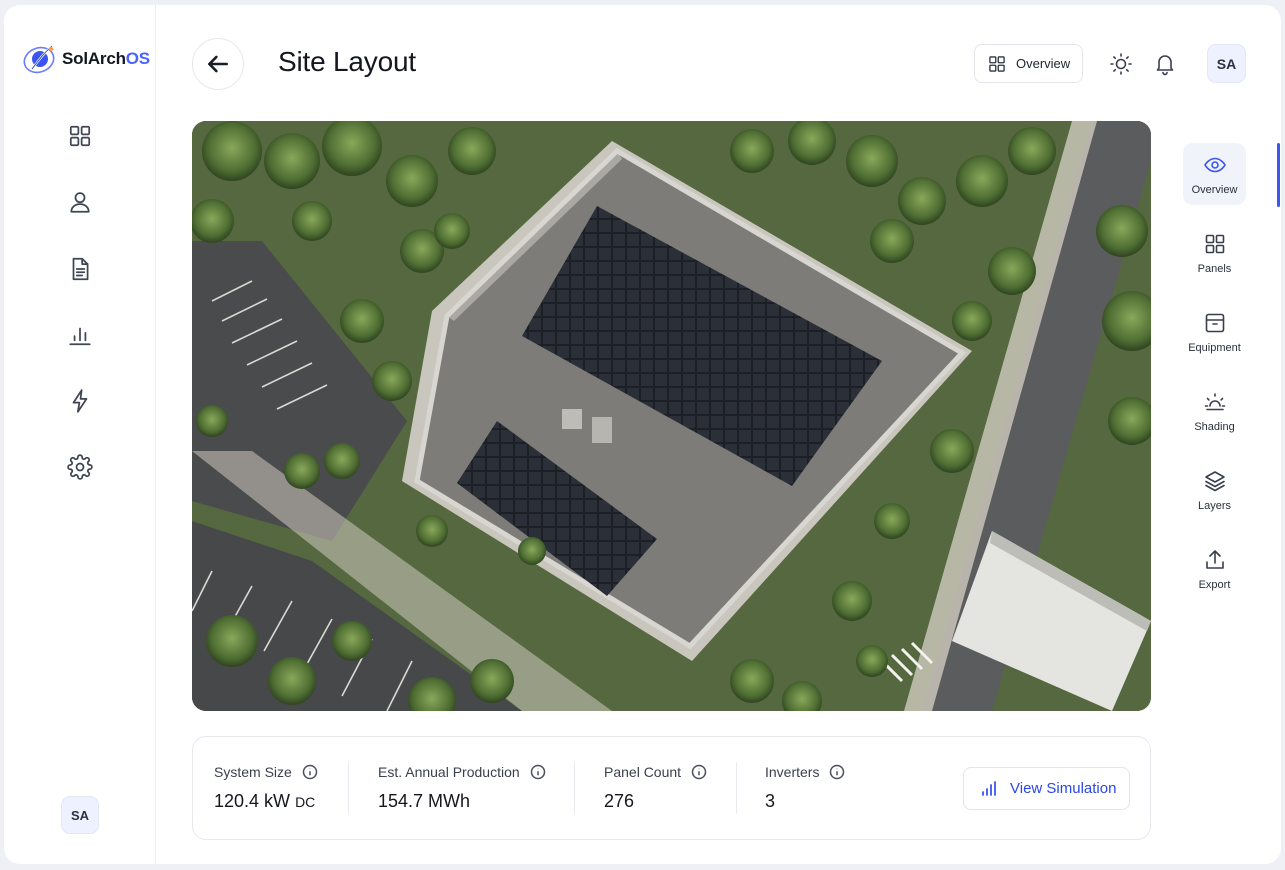  What do you see at coordinates (462, 772) in the screenshot?
I see `stat-label: Est. Annual Production` at bounding box center [462, 772].